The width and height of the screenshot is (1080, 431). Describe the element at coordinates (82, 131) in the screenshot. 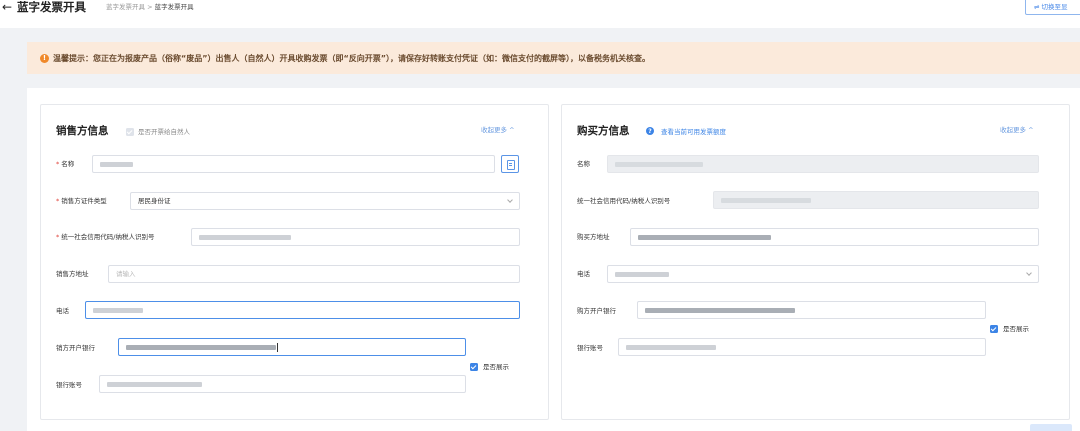

I see `seller-panel-title: 销售方信息` at that location.